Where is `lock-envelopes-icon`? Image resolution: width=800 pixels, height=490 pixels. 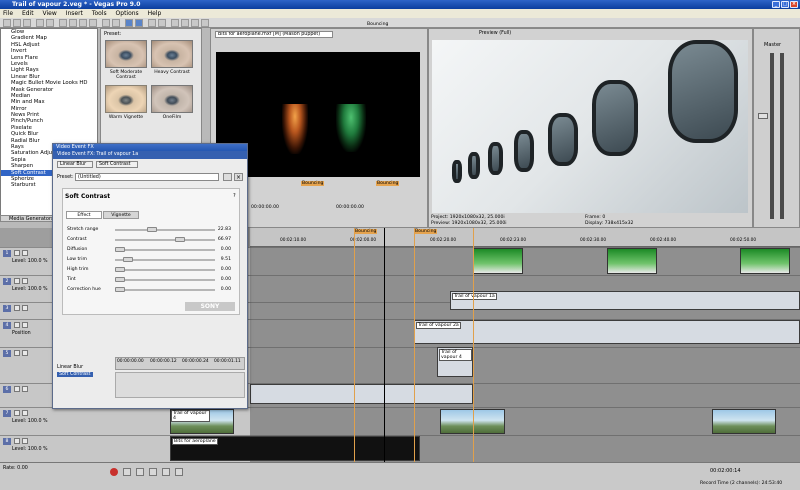 lock-envelopes-icon is located at coordinates (152, 23).